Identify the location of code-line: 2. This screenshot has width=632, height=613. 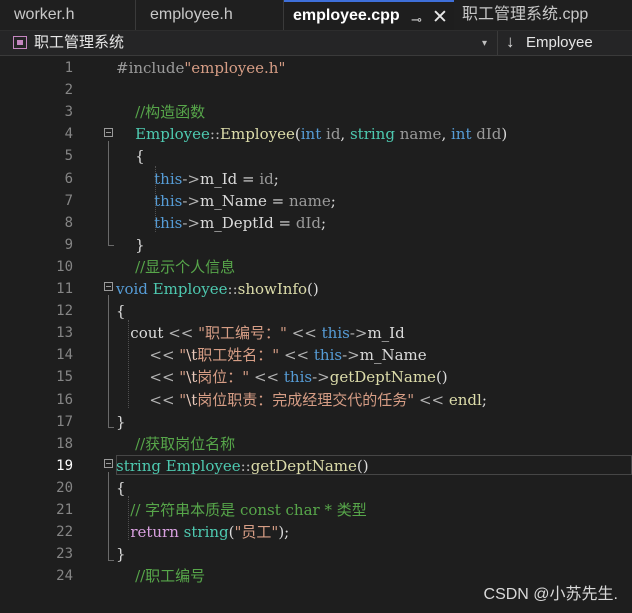
(316, 90).